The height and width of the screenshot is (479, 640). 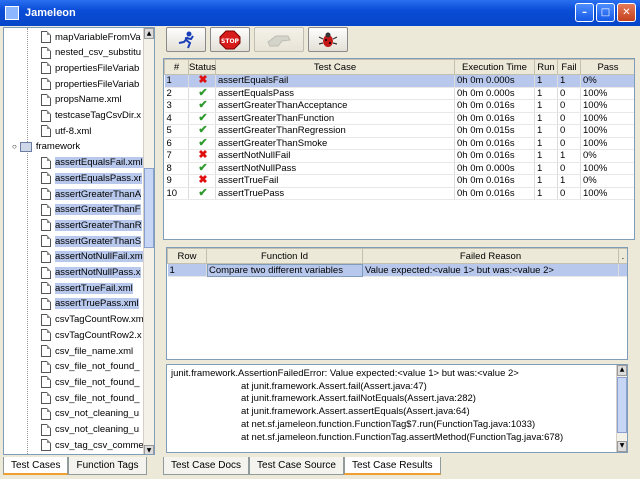 I want to click on tree-file-item: assertGreaterThanS, so click(x=91, y=241).